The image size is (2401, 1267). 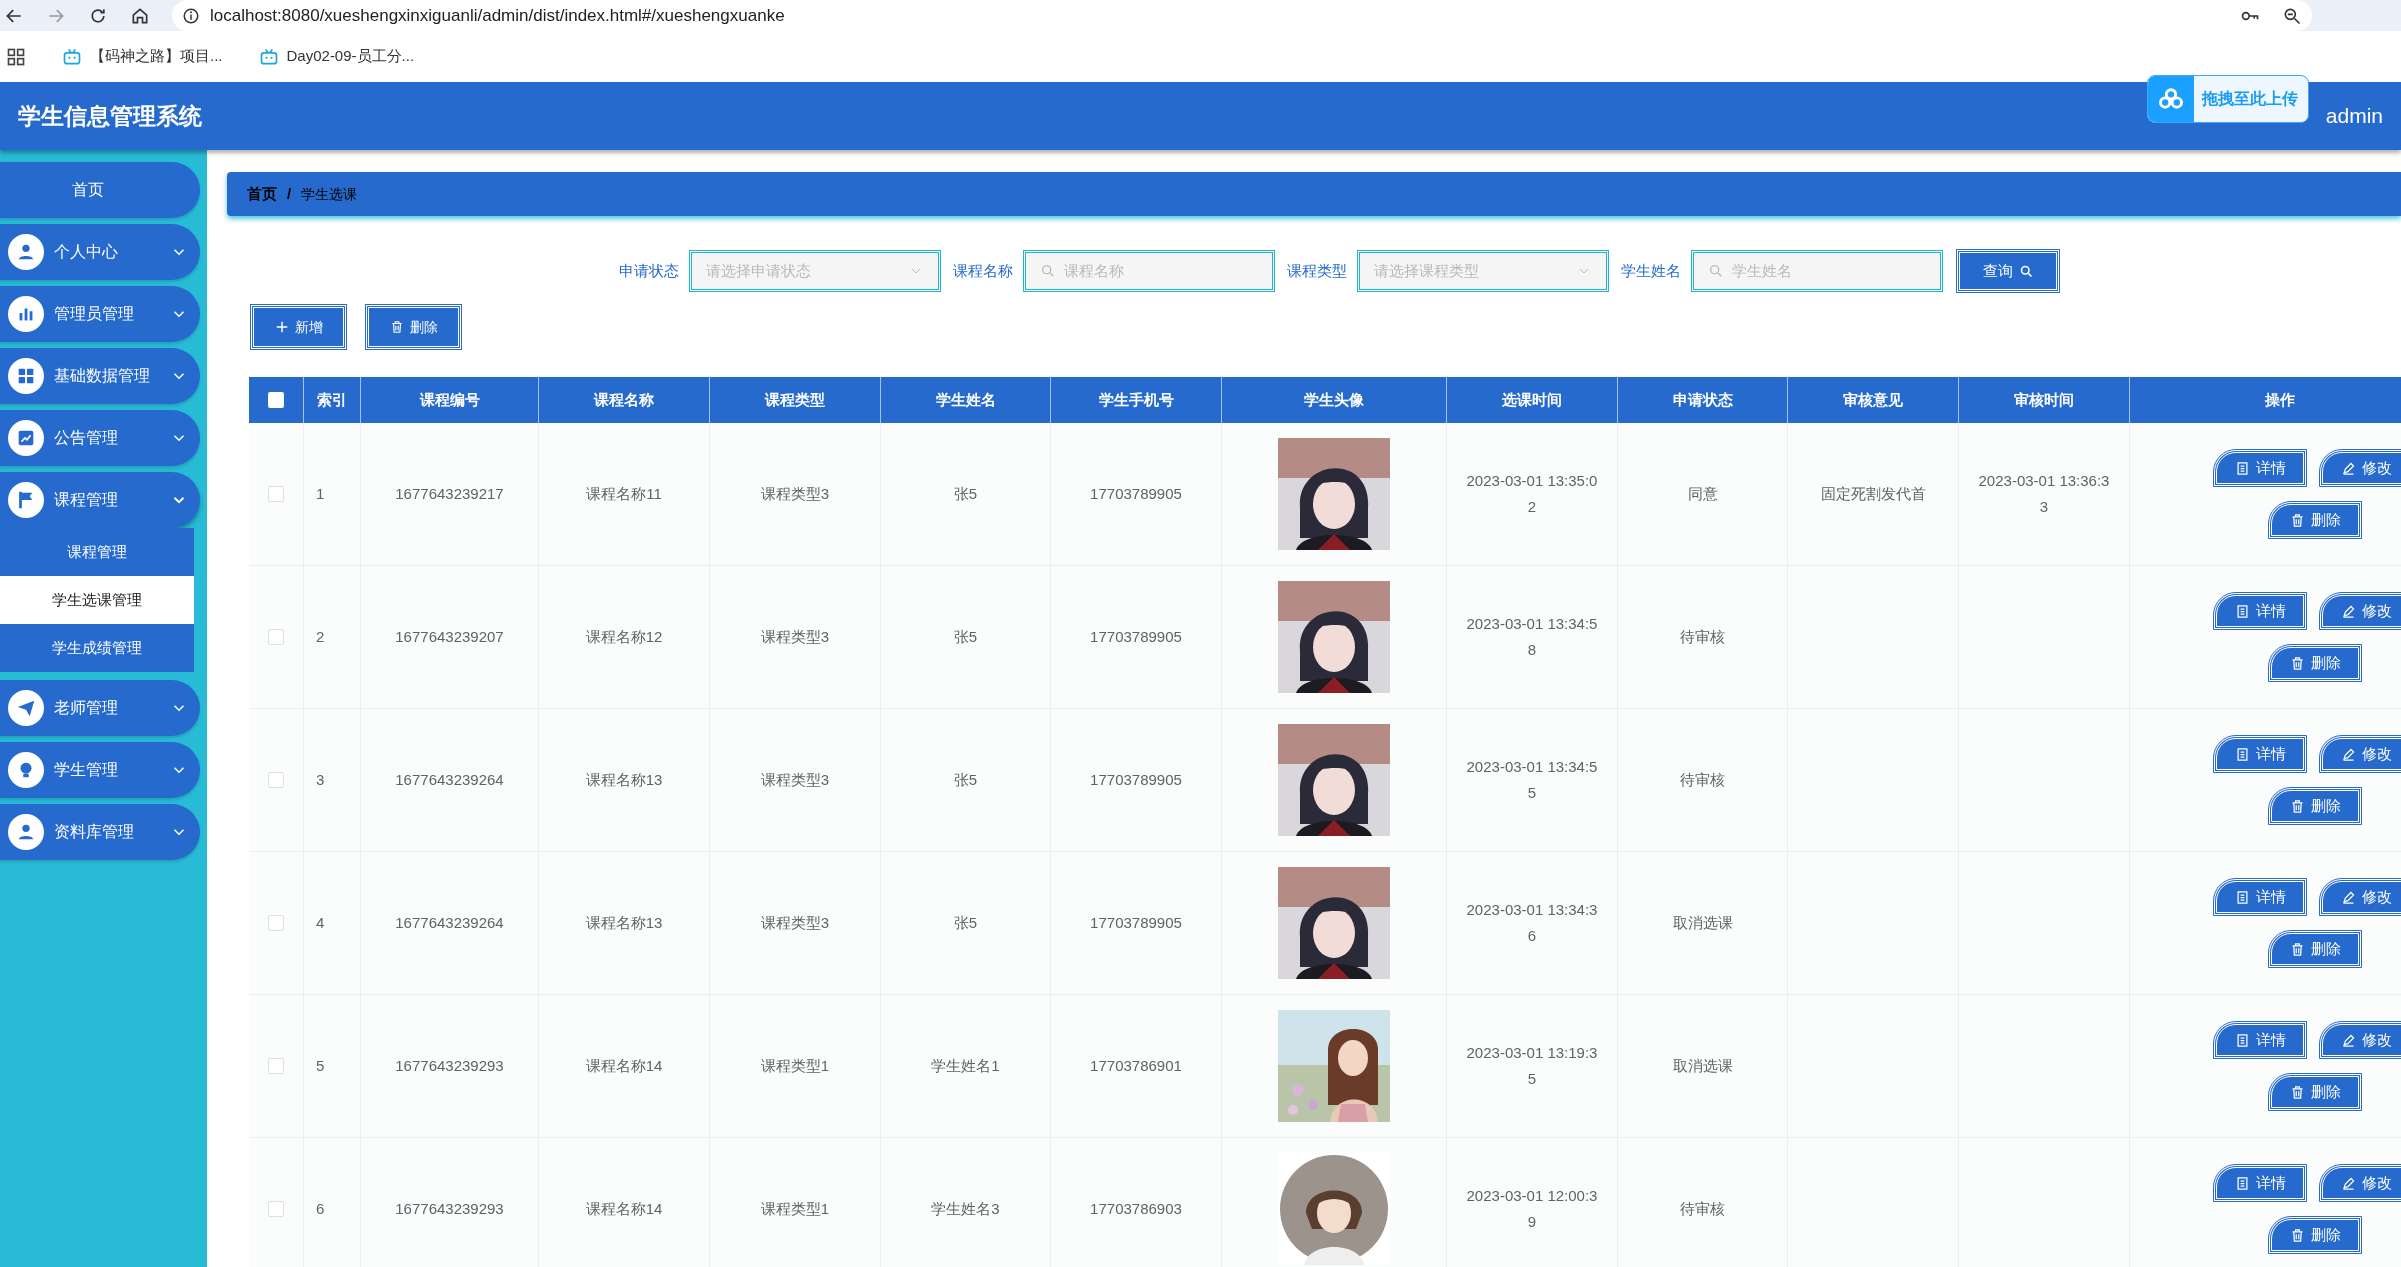 What do you see at coordinates (100, 376) in the screenshot?
I see `menu-item: 基础数据管理` at bounding box center [100, 376].